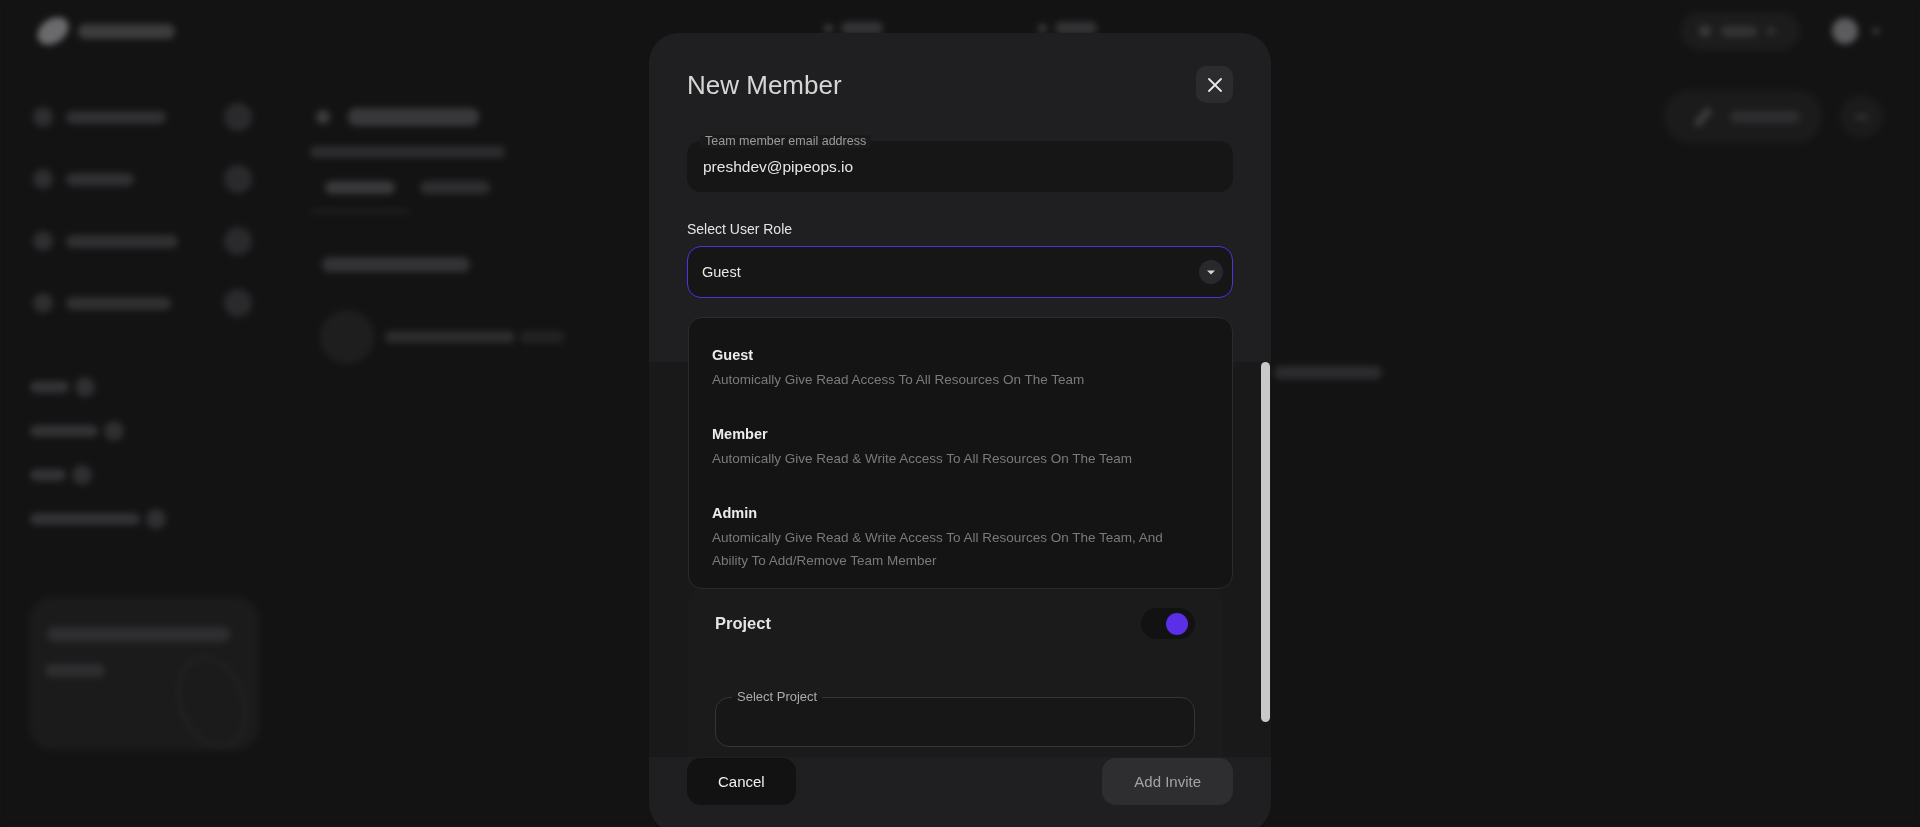  I want to click on cancel-button: Cancel, so click(741, 781).